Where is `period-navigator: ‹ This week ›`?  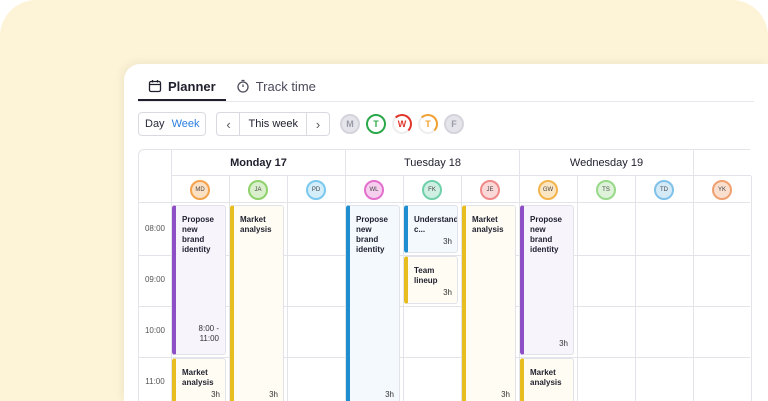 period-navigator: ‹ This week › is located at coordinates (273, 124).